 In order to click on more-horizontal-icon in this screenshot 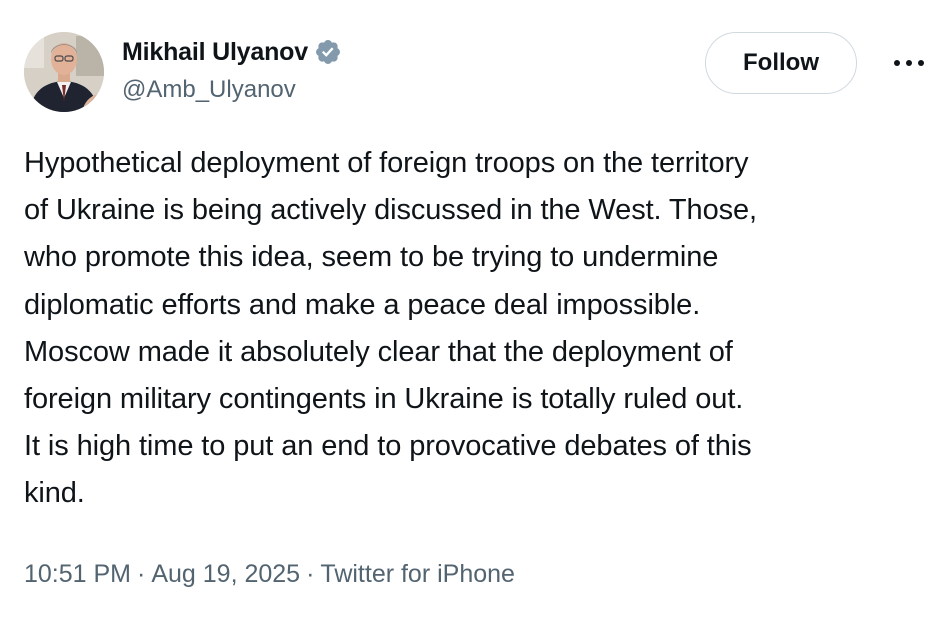, I will do `click(909, 63)`.